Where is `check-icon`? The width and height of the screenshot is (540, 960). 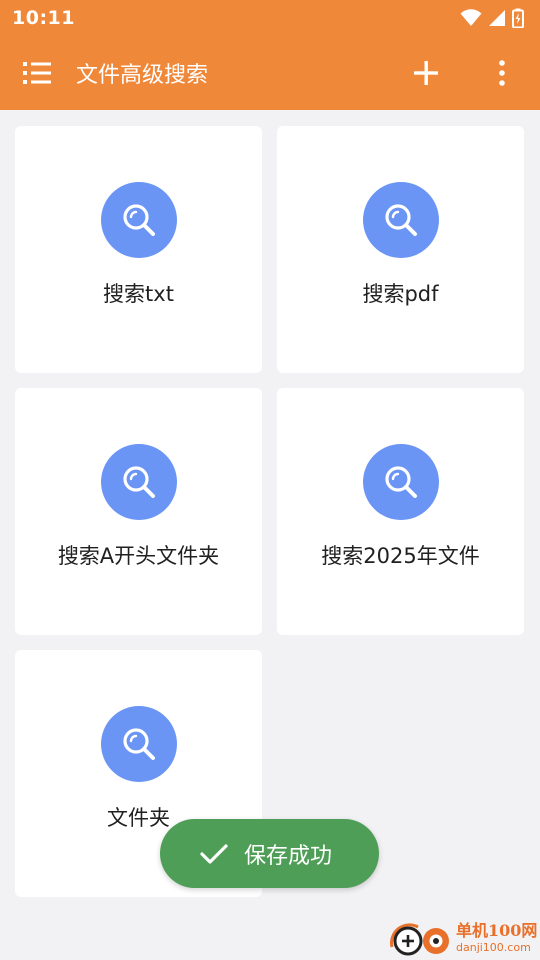 check-icon is located at coordinates (214, 853).